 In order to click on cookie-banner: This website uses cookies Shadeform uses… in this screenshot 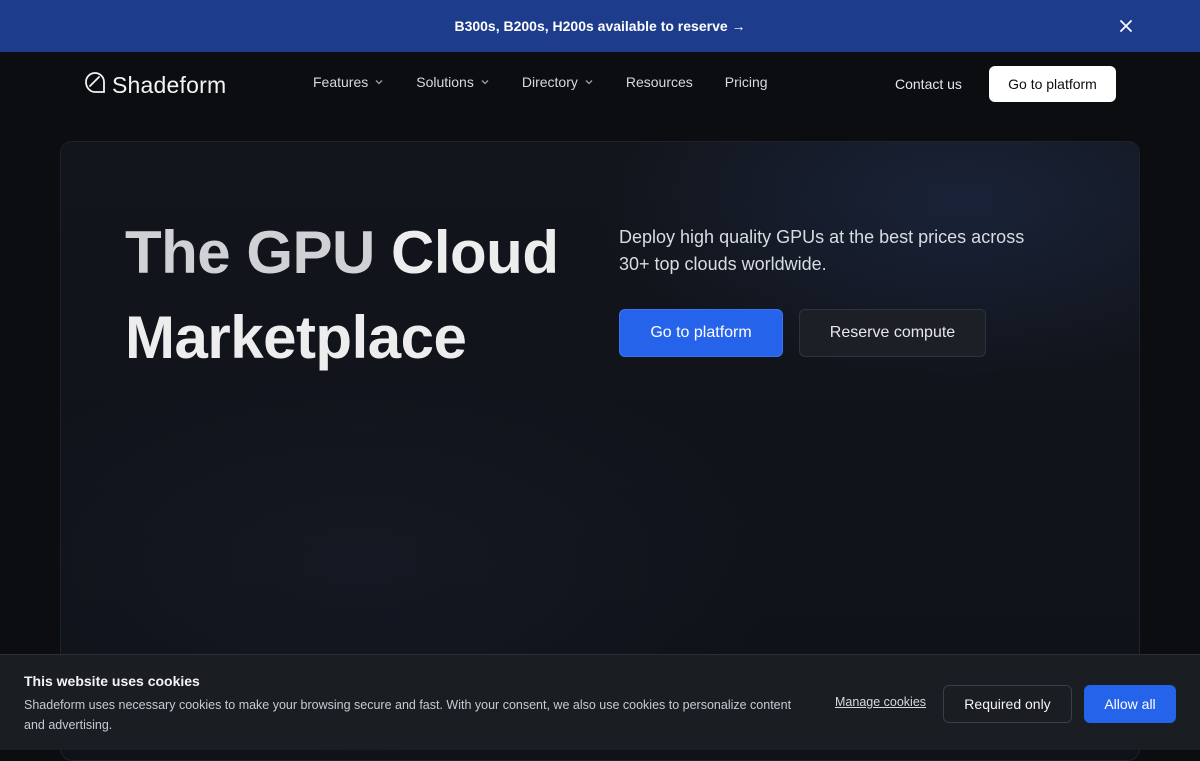, I will do `click(600, 702)`.